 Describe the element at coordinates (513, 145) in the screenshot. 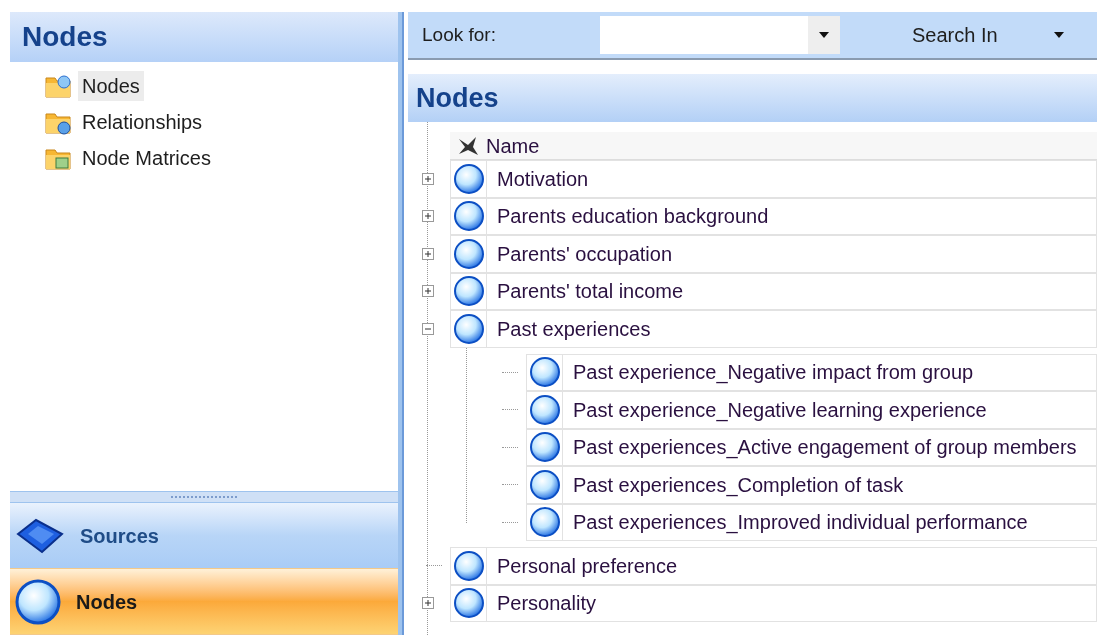

I see `column-header: Name` at that location.